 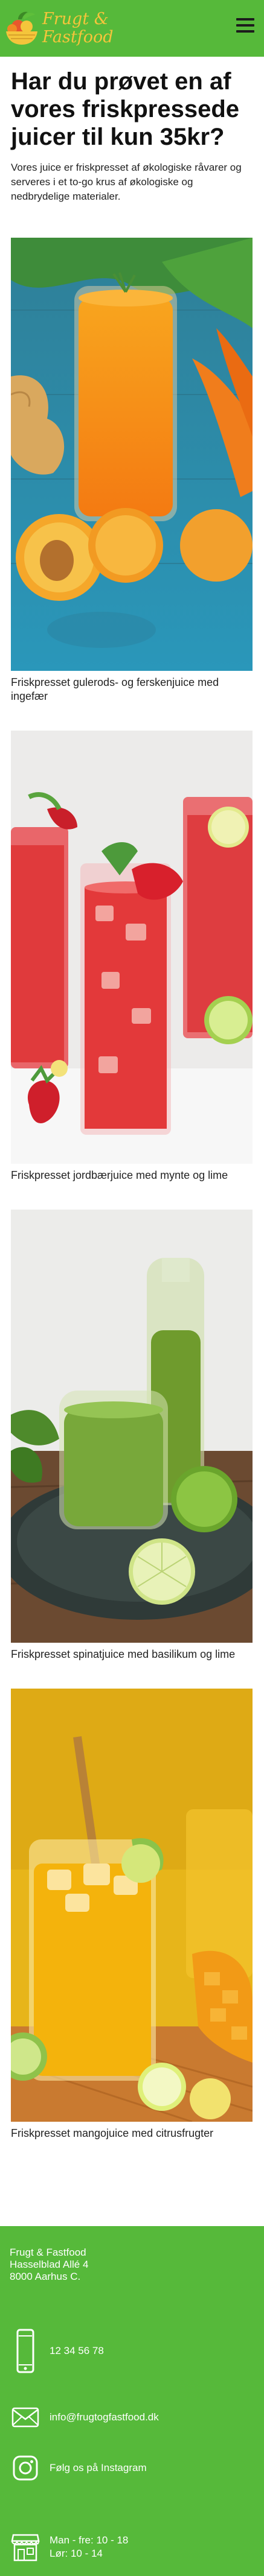 I want to click on opening-hours: Man - fre: 10 - 18 Lør: 10 - 14, so click(x=89, y=2547).